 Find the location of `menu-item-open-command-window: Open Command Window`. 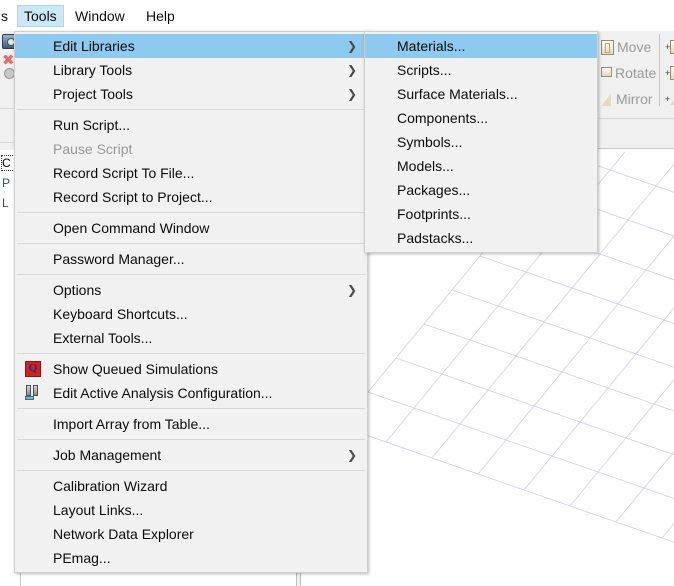

menu-item-open-command-window: Open Command Window is located at coordinates (191, 228).